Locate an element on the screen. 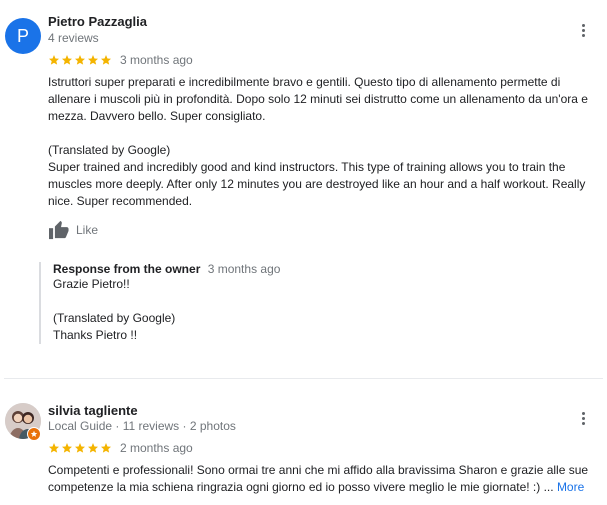  response-title: Response from the owner is located at coordinates (127, 269).